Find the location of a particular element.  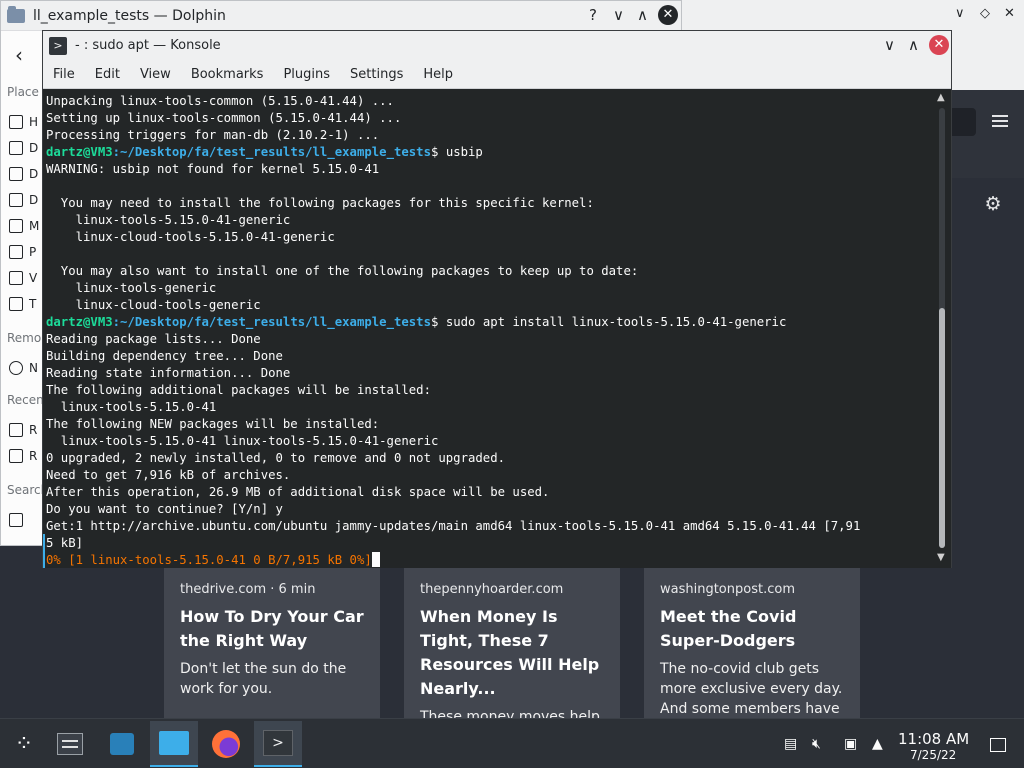

window-title: - : sudo apt — Konsole is located at coordinates (148, 45).